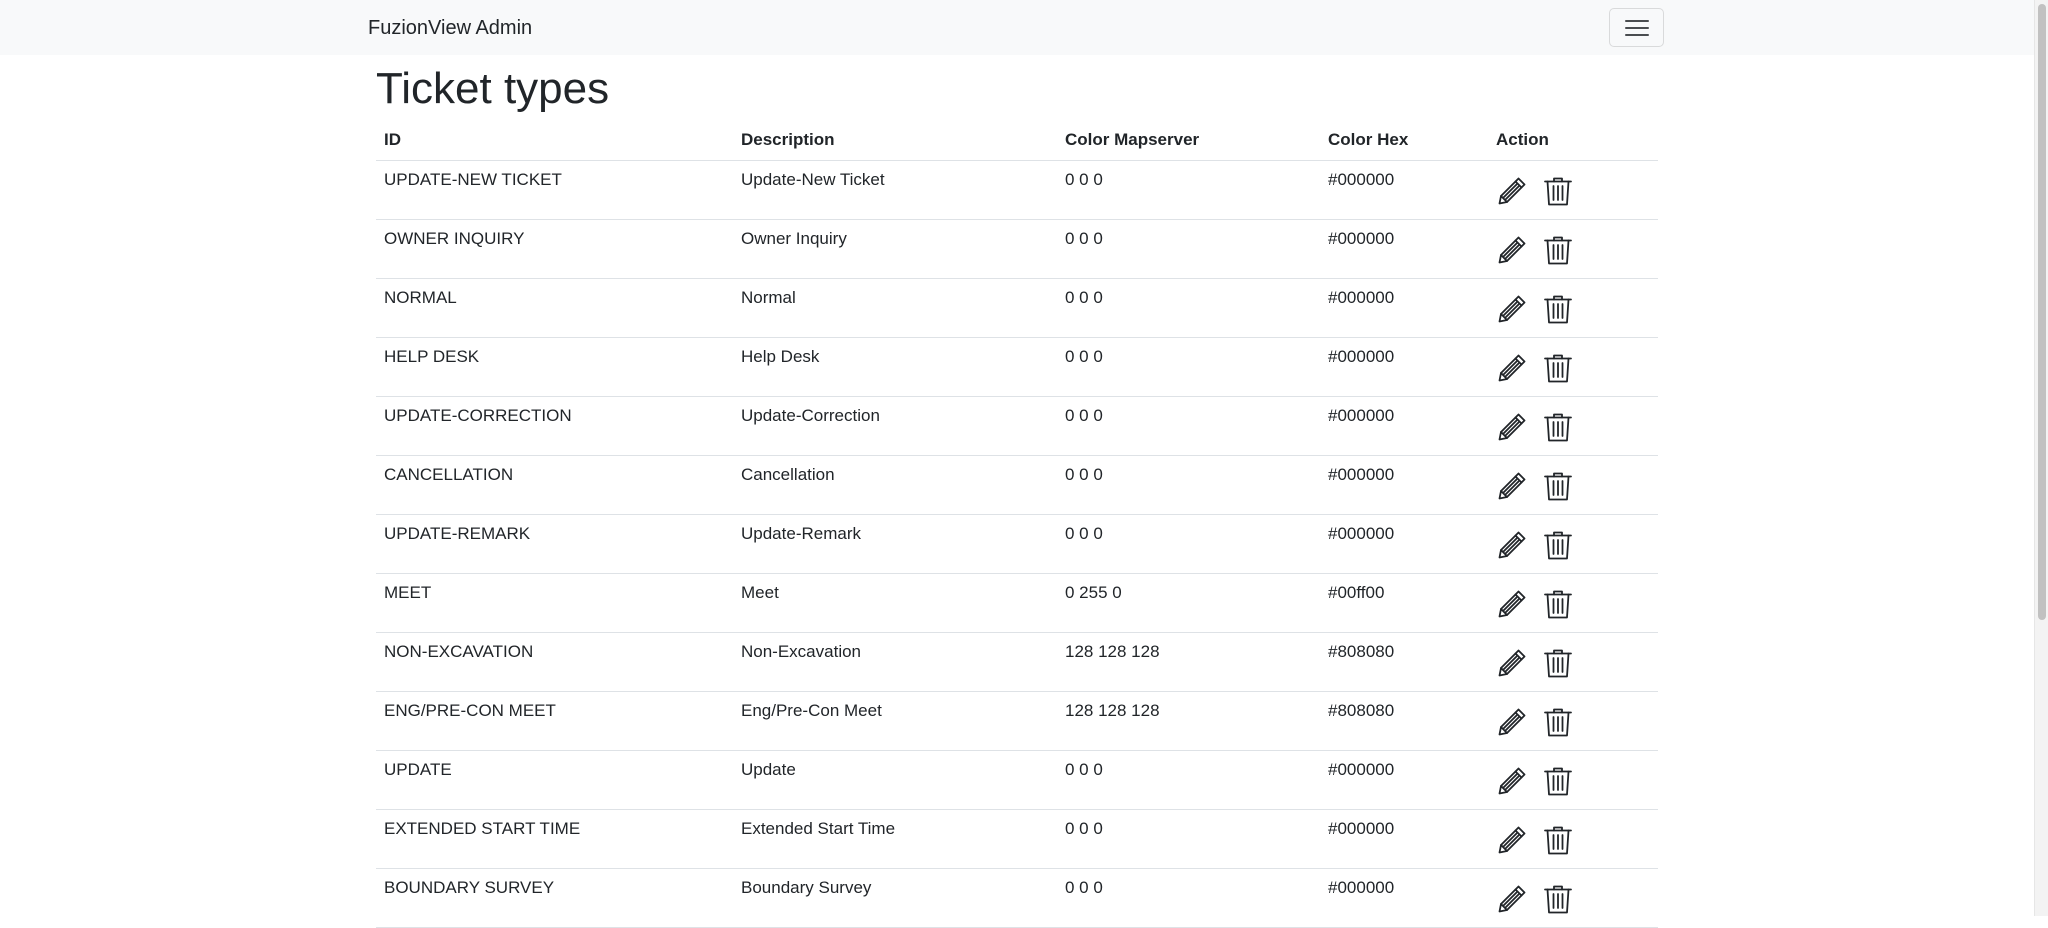 This screenshot has width=2048, height=928. I want to click on cell-description: Boundary Survey, so click(895, 898).